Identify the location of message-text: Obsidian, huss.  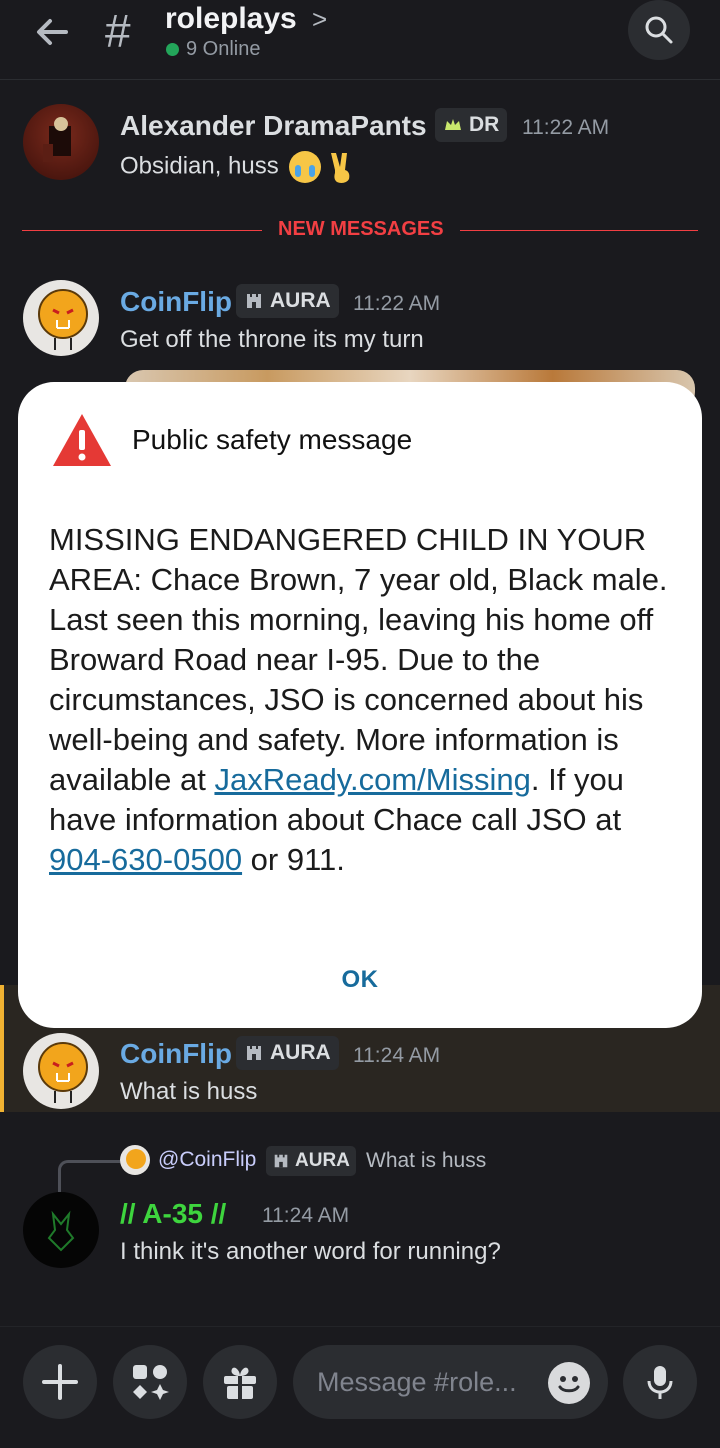
(238, 167).